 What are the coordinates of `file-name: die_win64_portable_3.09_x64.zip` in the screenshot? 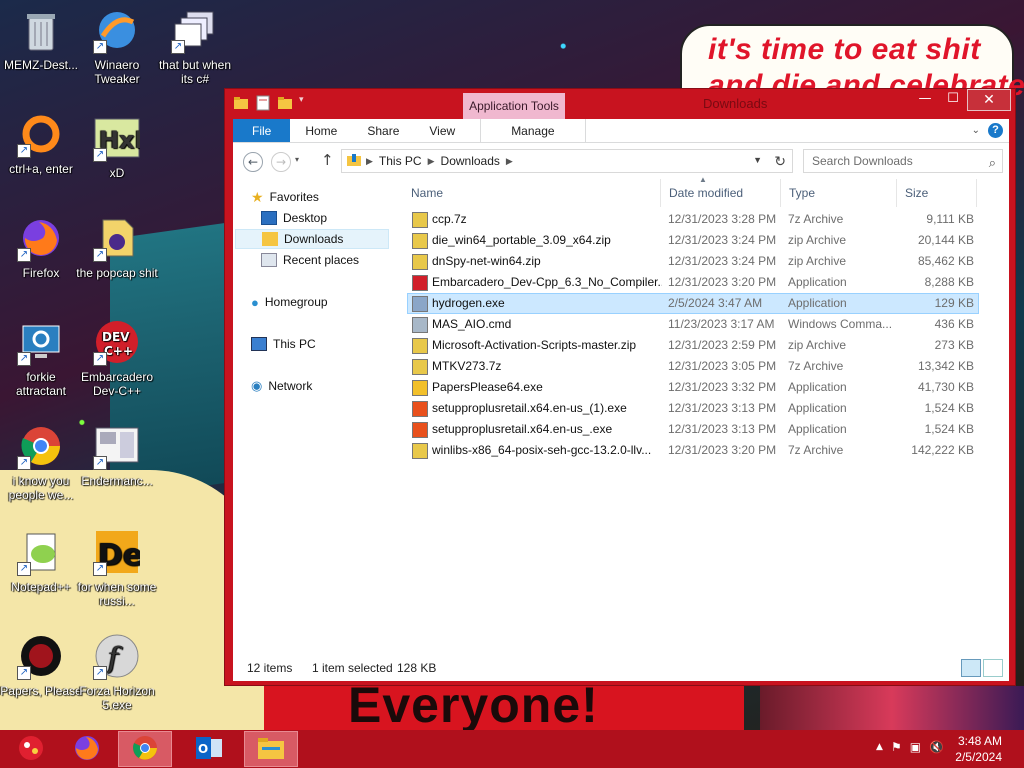 It's located at (521, 240).